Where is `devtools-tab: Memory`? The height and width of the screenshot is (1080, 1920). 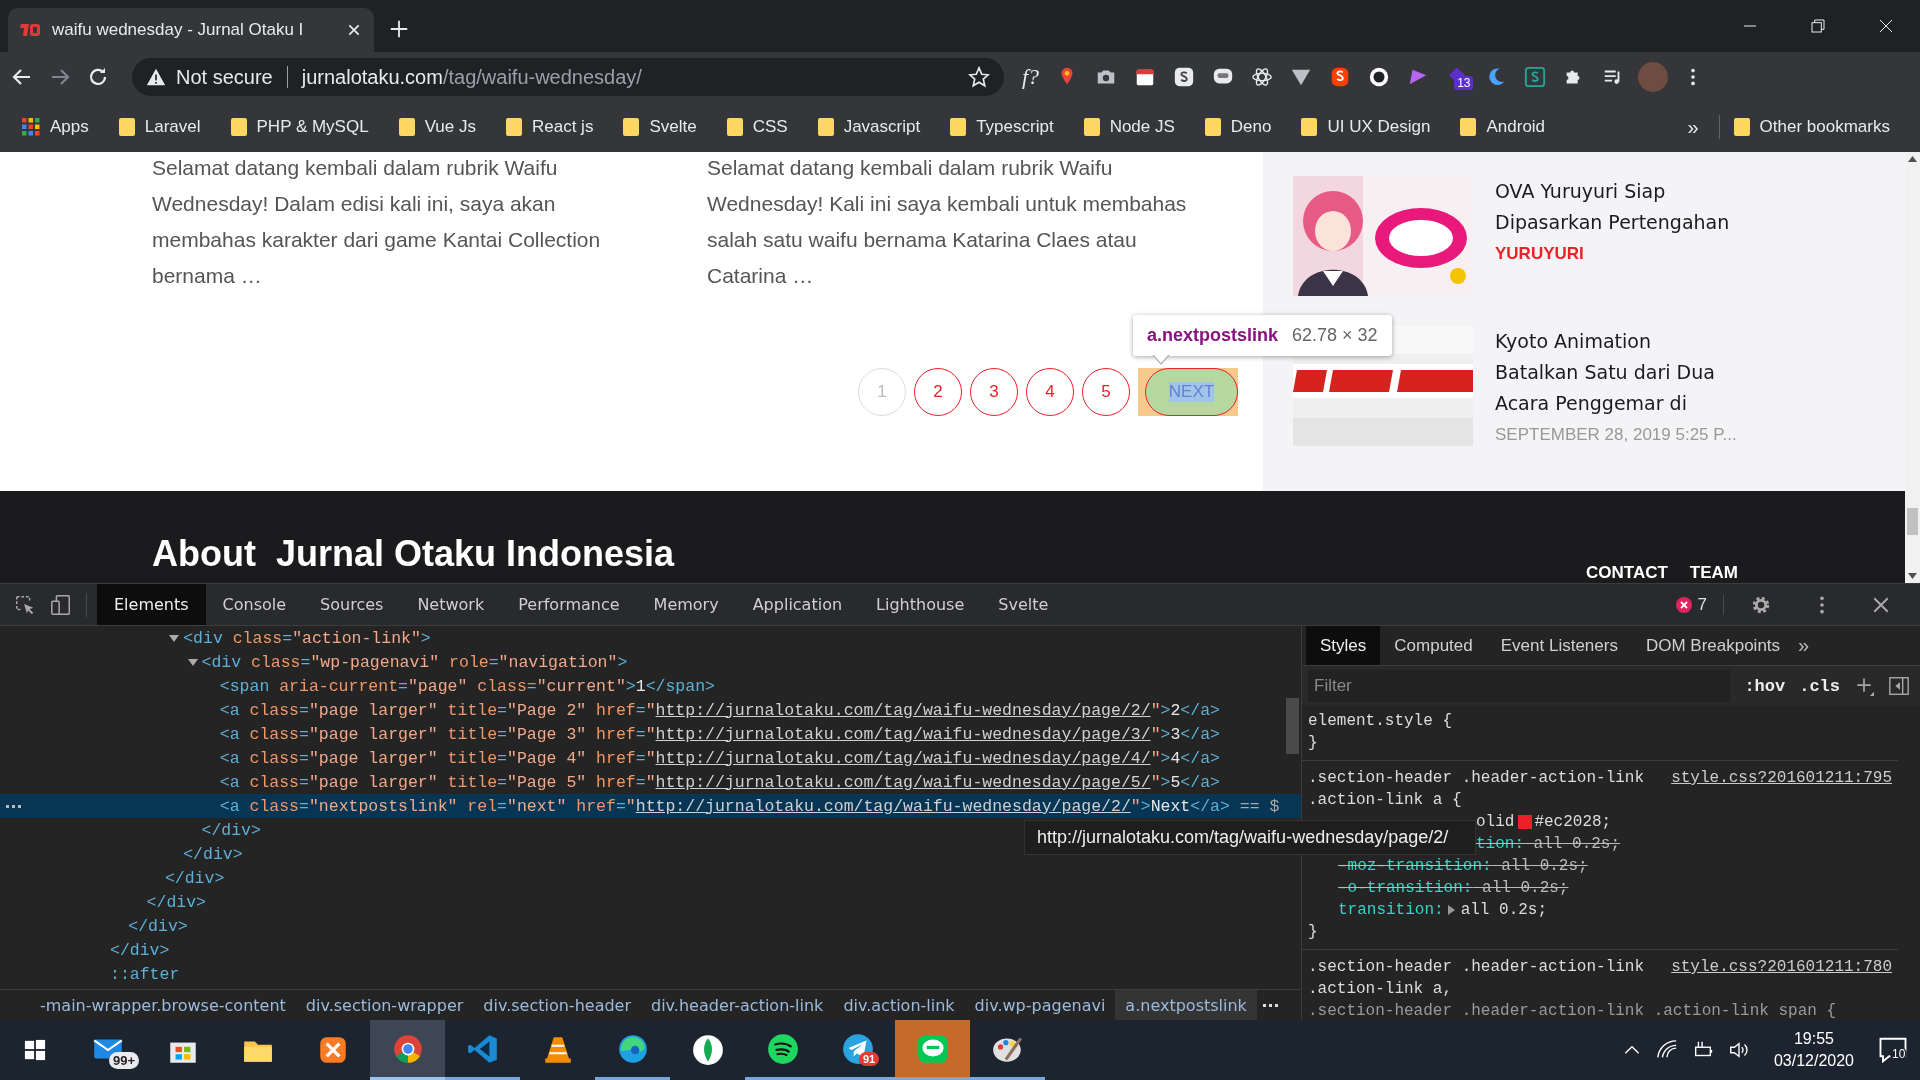 devtools-tab: Memory is located at coordinates (686, 604).